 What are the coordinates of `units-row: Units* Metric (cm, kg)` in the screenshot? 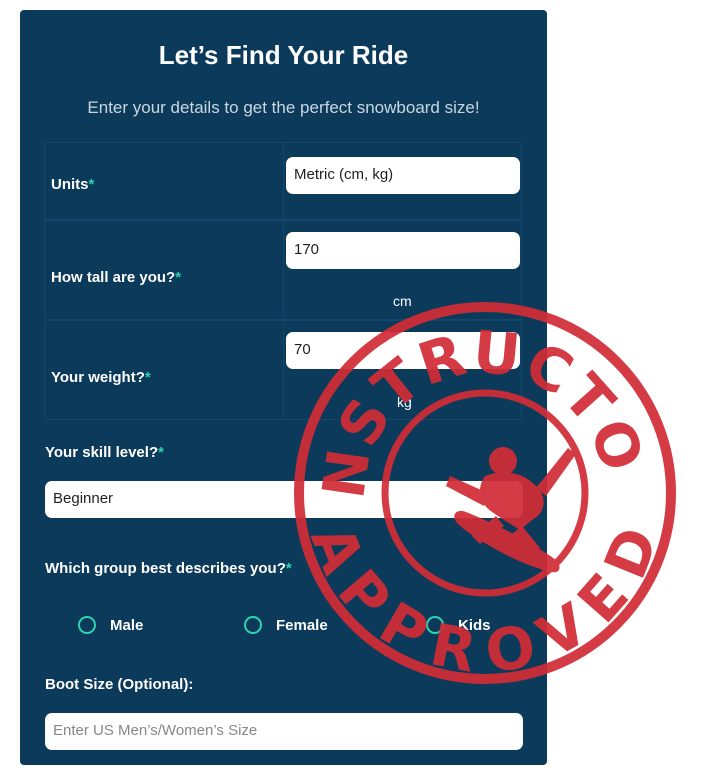 It's located at (283, 181).